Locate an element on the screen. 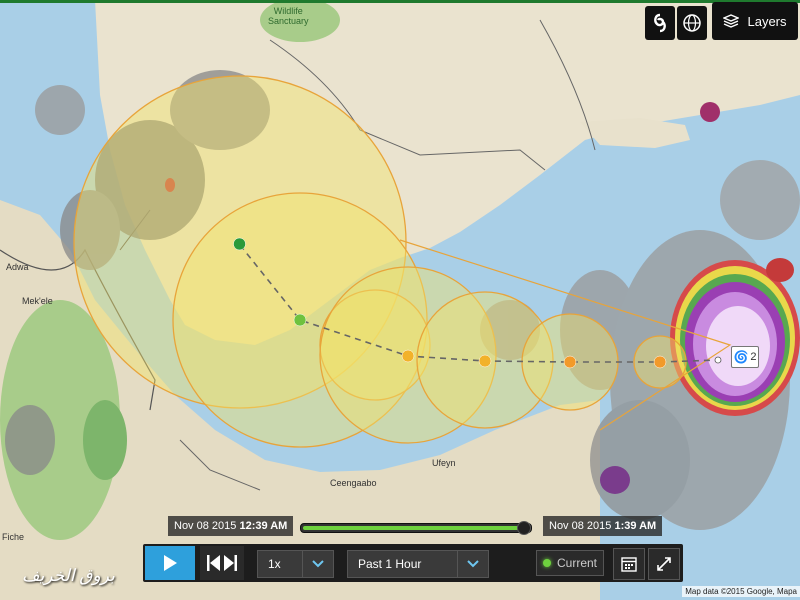  calendar-icon is located at coordinates (629, 564).